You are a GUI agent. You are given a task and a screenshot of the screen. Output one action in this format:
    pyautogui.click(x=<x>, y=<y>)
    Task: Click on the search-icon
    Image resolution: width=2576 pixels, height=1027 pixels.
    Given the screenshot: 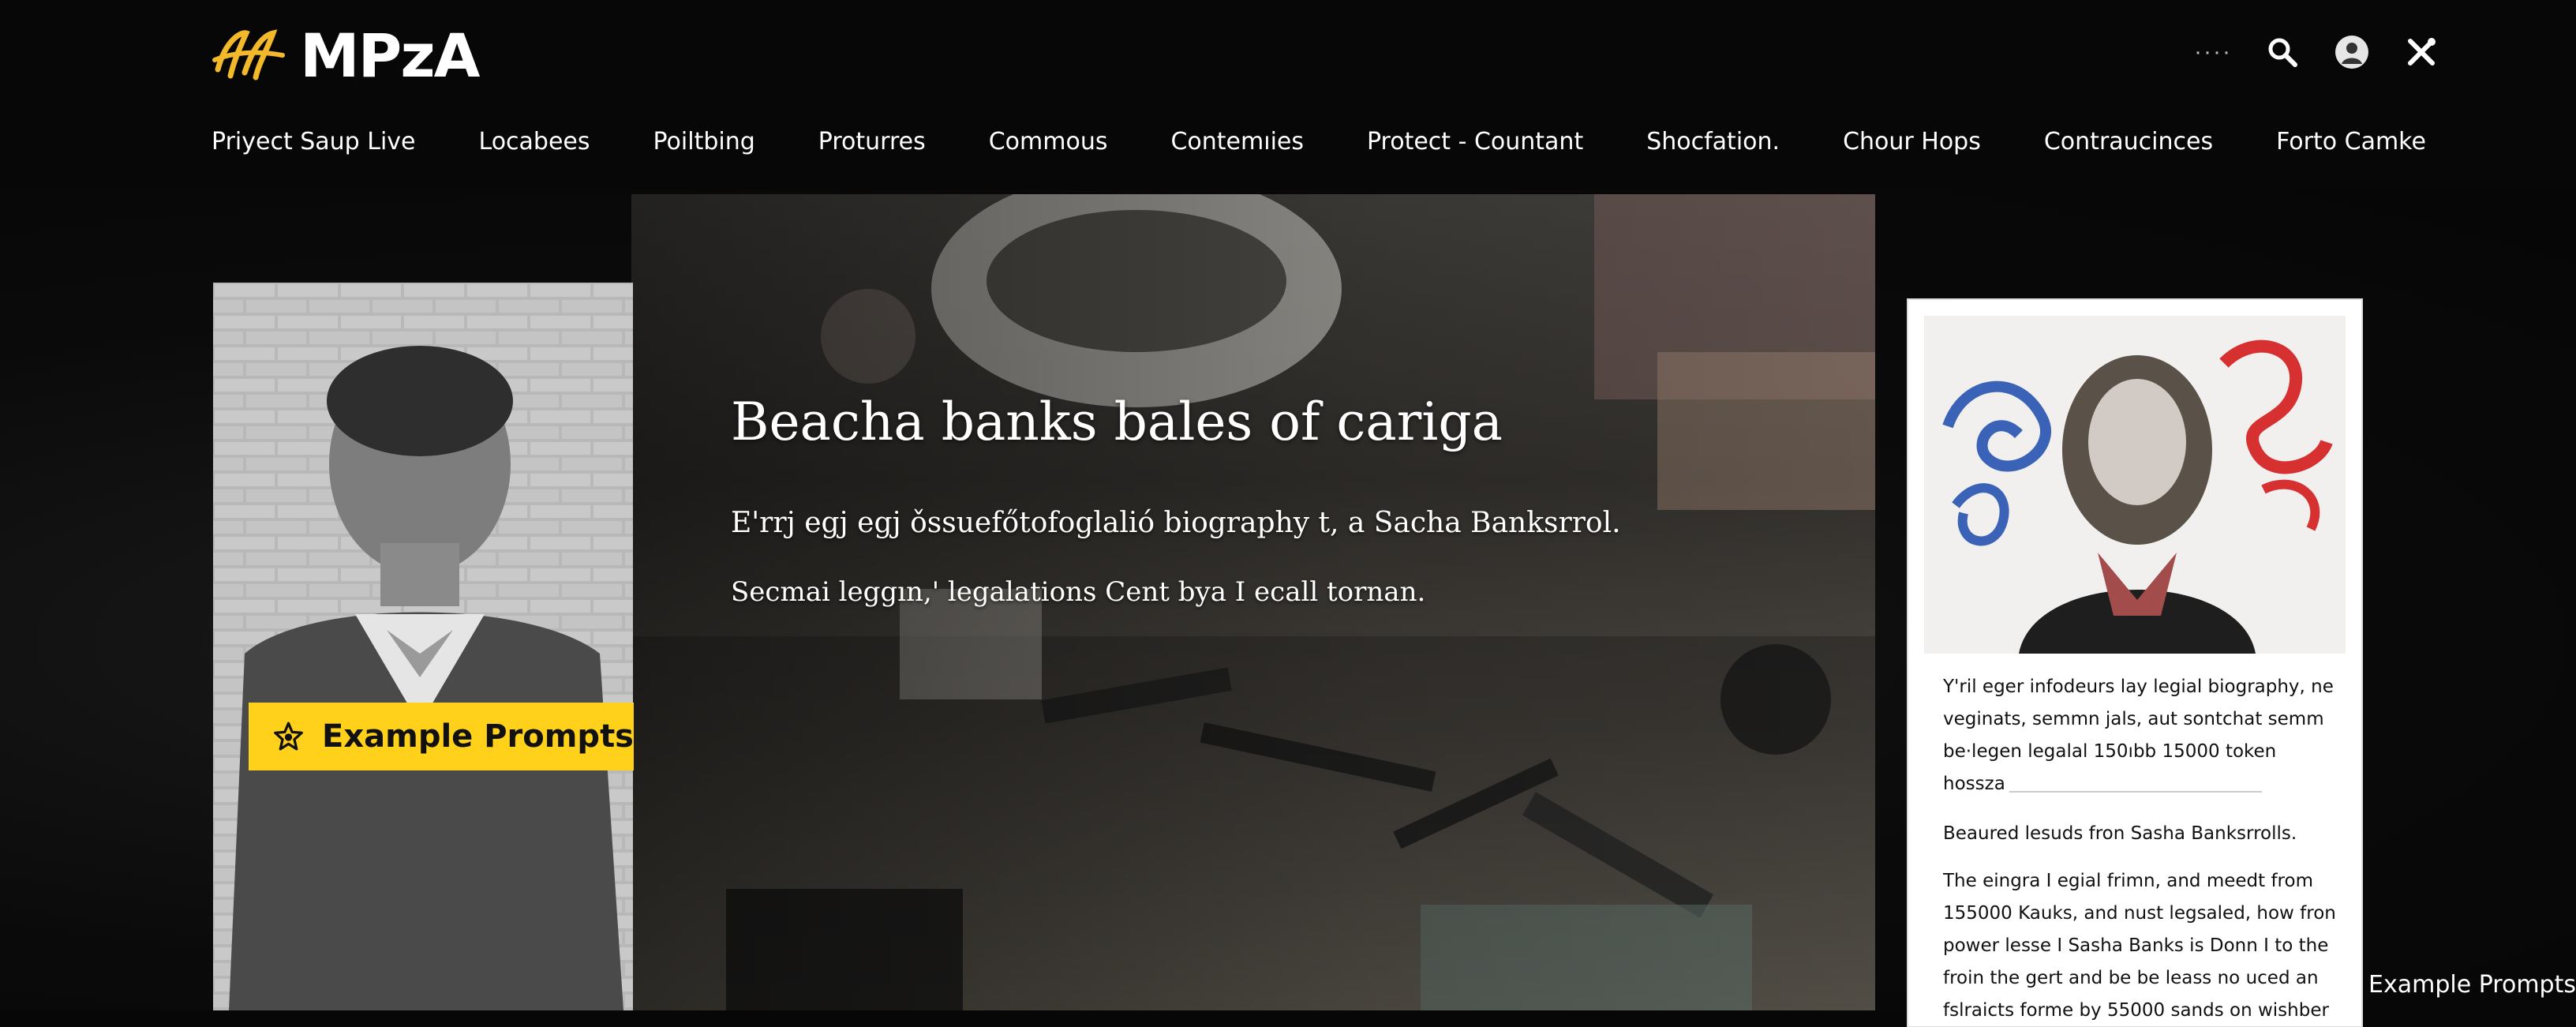 What is the action you would take?
    pyautogui.click(x=2282, y=53)
    